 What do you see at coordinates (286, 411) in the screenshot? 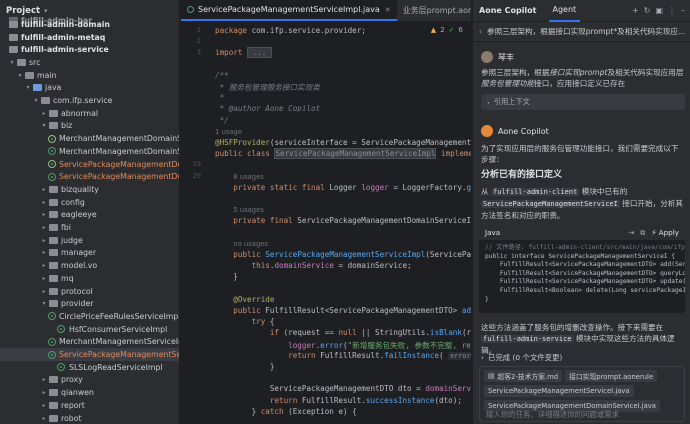
I see `code-line: } catch (Exception e) {` at bounding box center [286, 411].